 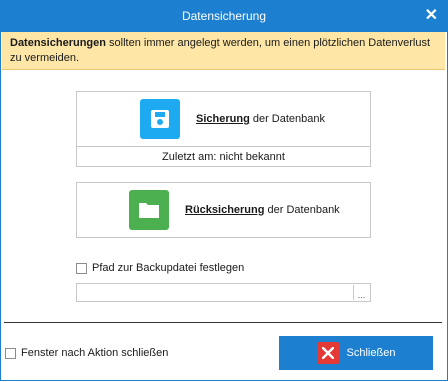 What do you see at coordinates (58, 43) in the screenshot?
I see `banner-bold-text: Datensicherungen` at bounding box center [58, 43].